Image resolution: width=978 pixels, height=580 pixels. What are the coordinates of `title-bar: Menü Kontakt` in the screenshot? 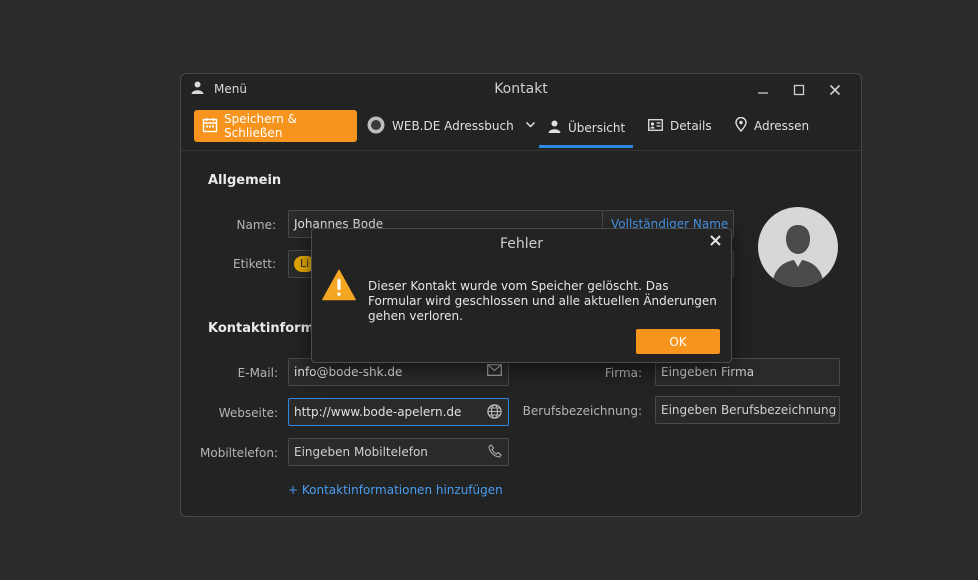 It's located at (521, 90).